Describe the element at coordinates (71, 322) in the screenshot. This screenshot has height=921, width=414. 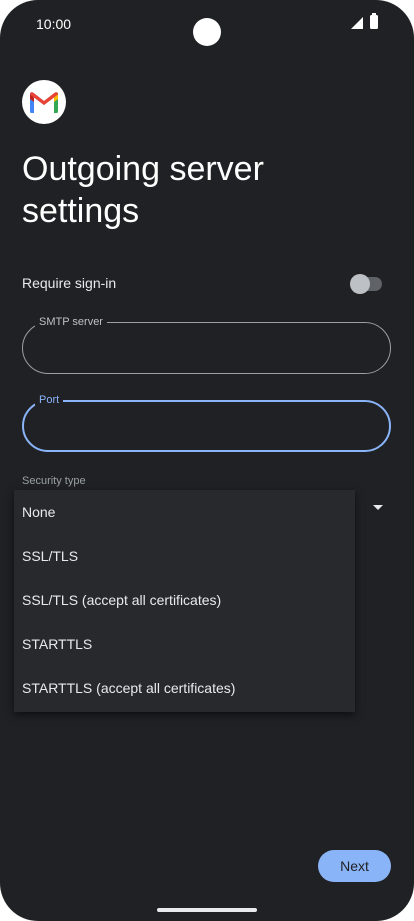
I see `smtp-server-label: SMTP server` at that location.